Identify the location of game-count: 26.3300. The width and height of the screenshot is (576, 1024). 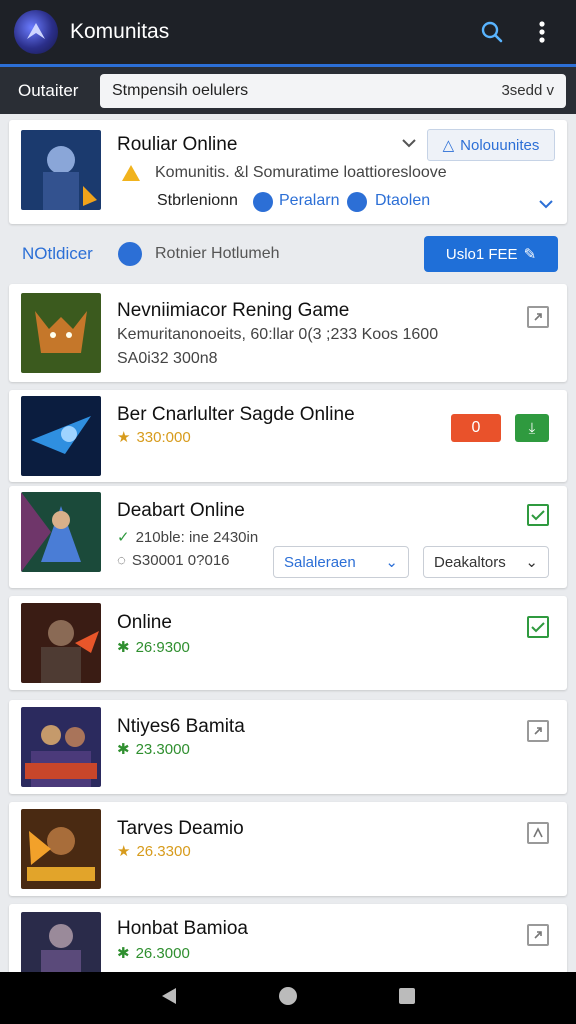
(163, 851).